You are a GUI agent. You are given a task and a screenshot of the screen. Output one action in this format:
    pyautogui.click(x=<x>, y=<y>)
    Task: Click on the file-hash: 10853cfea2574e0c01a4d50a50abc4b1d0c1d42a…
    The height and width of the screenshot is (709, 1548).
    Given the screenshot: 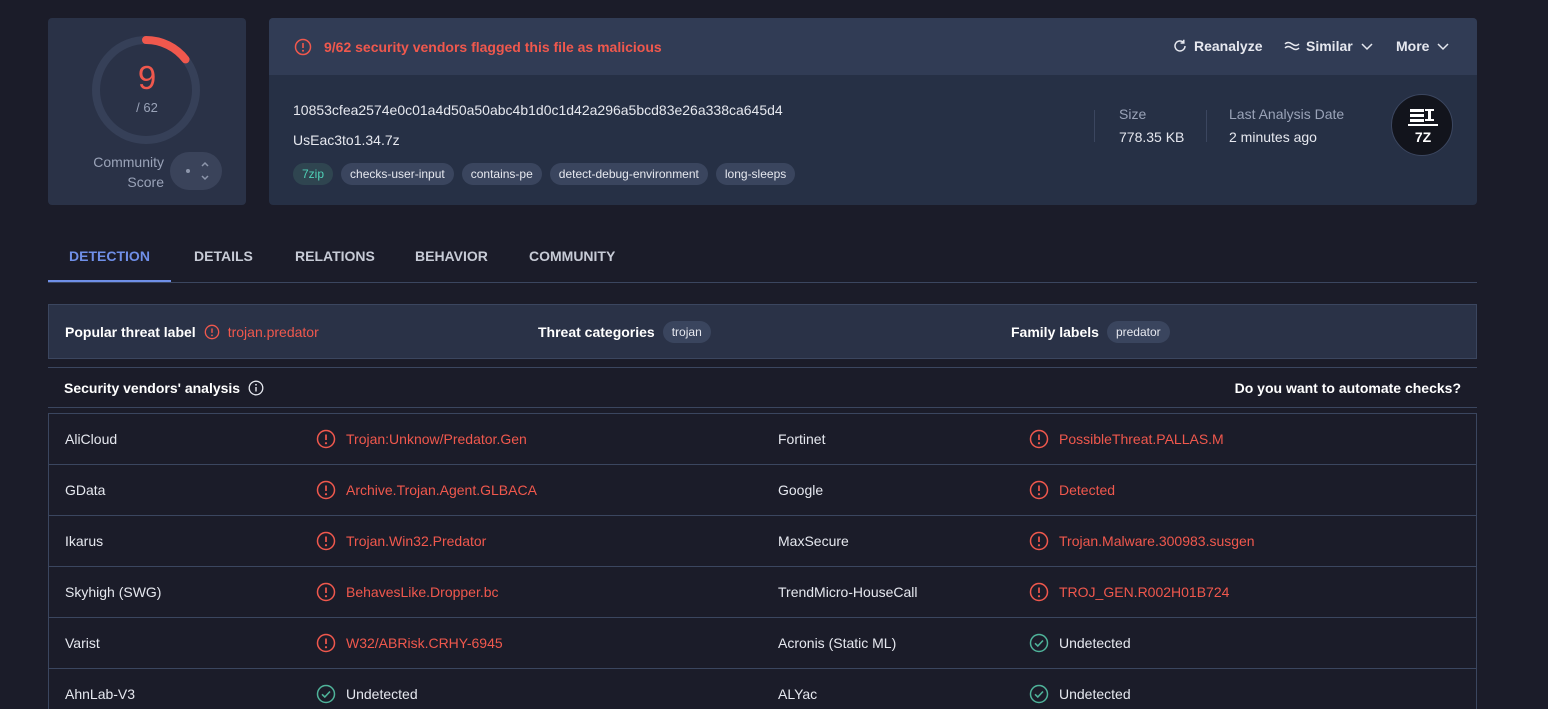 What is the action you would take?
    pyautogui.click(x=538, y=110)
    